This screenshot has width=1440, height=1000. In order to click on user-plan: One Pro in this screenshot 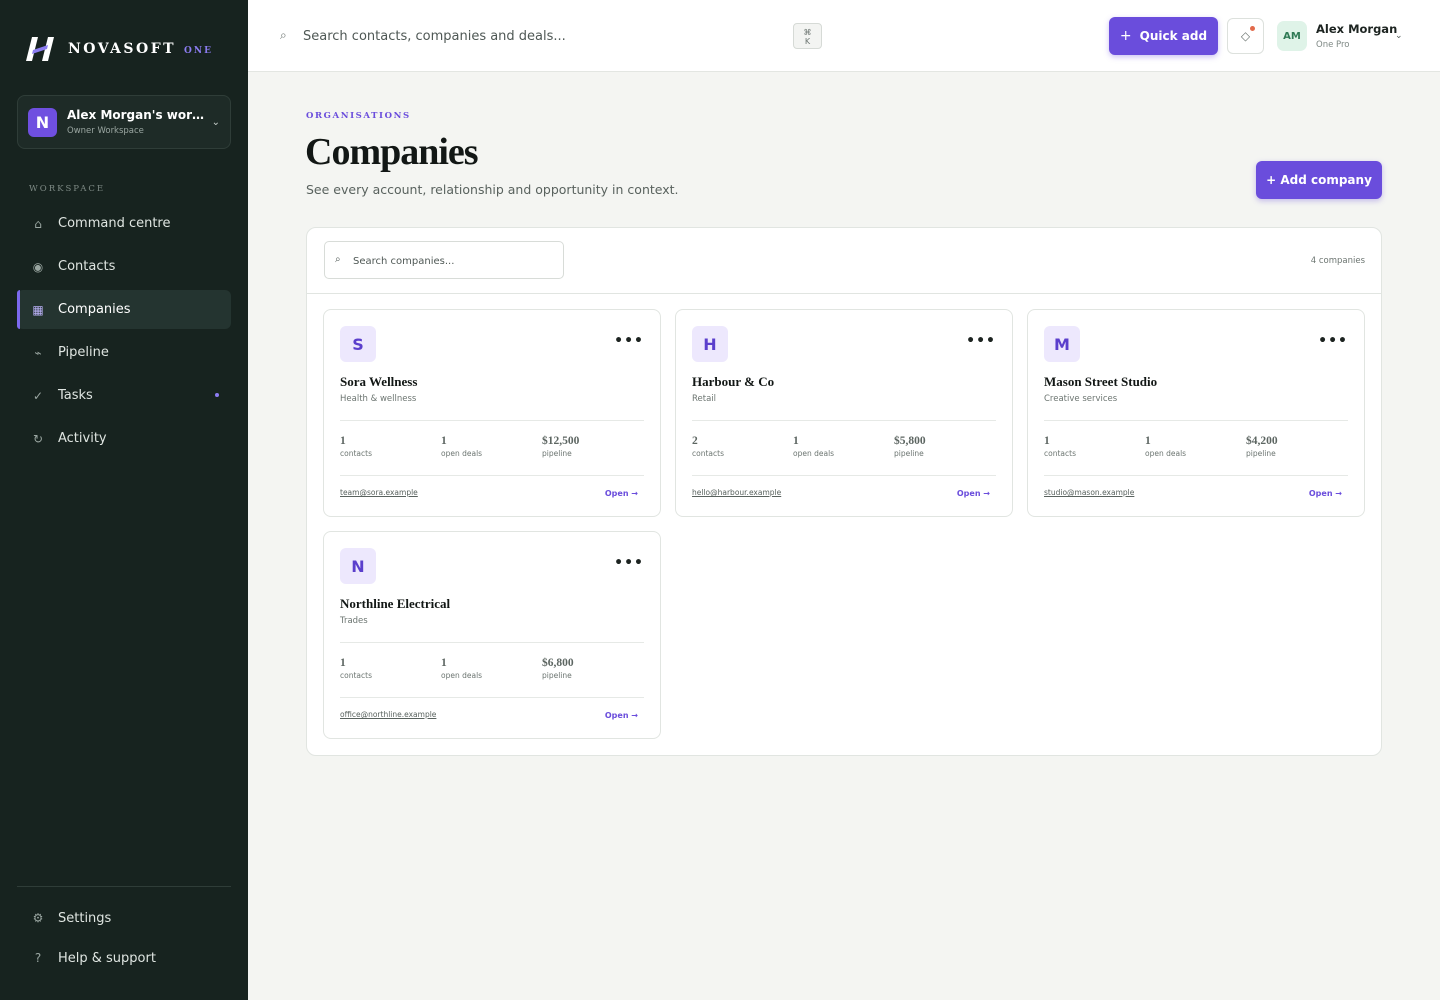, I will do `click(1333, 45)`.